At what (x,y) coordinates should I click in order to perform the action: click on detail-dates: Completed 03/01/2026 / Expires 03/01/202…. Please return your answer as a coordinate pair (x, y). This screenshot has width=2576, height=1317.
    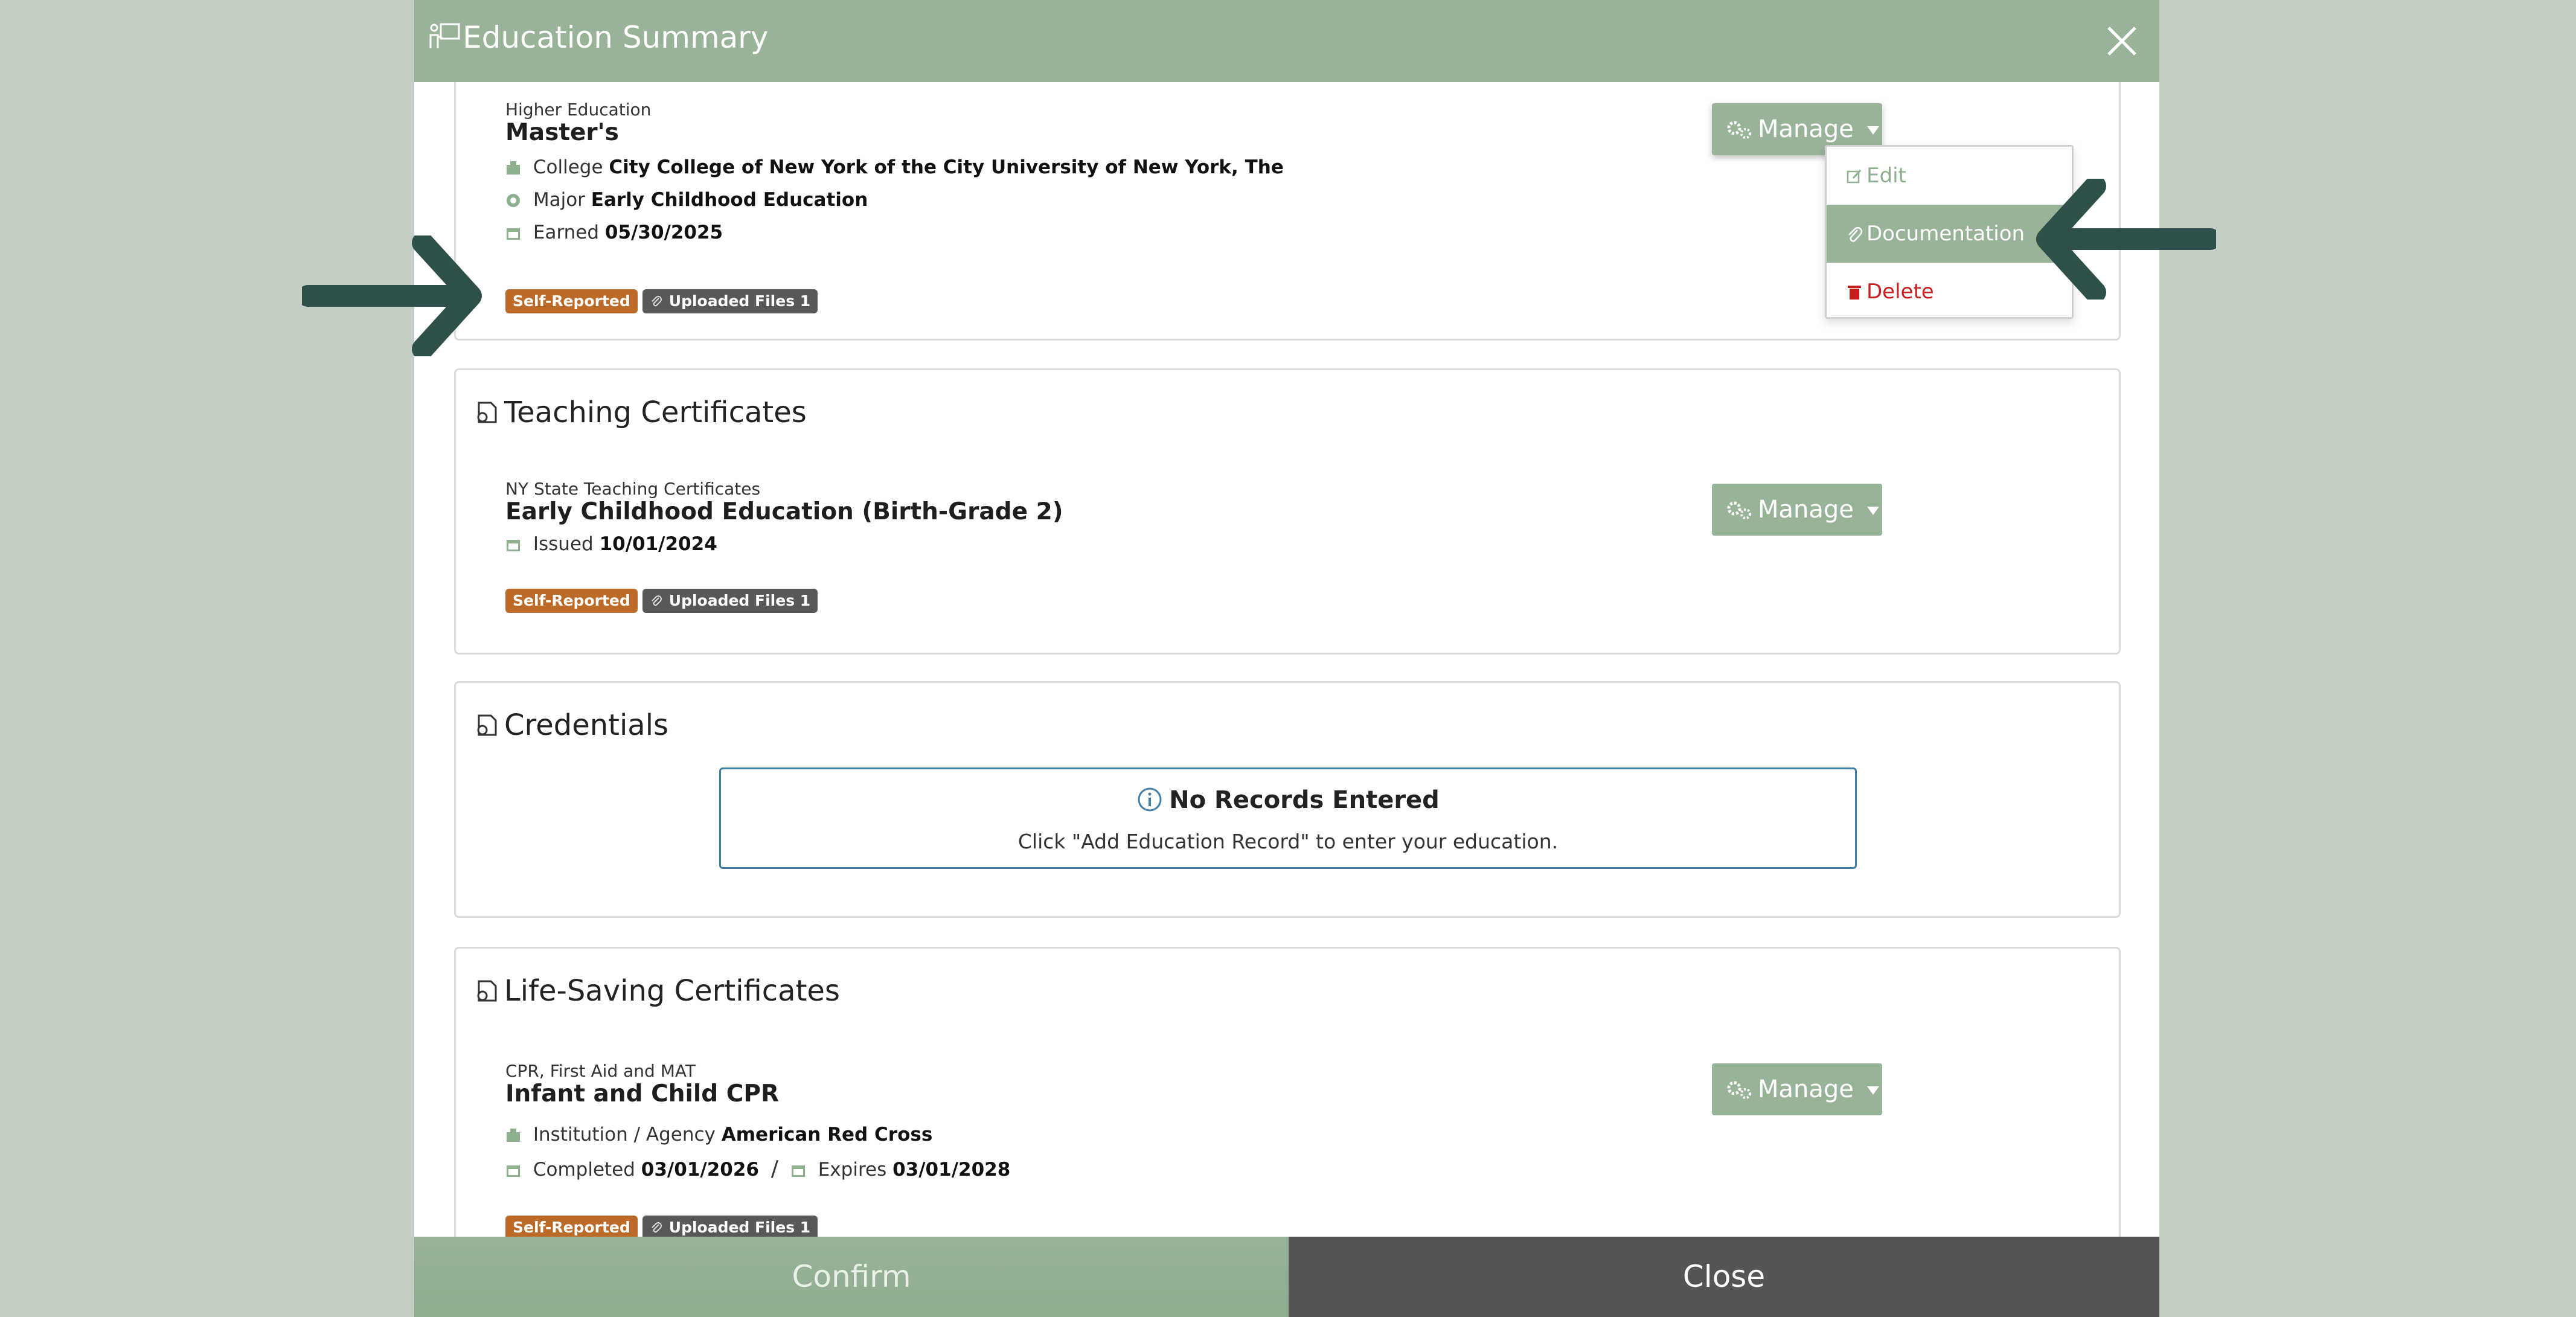
    Looking at the image, I should click on (757, 1168).